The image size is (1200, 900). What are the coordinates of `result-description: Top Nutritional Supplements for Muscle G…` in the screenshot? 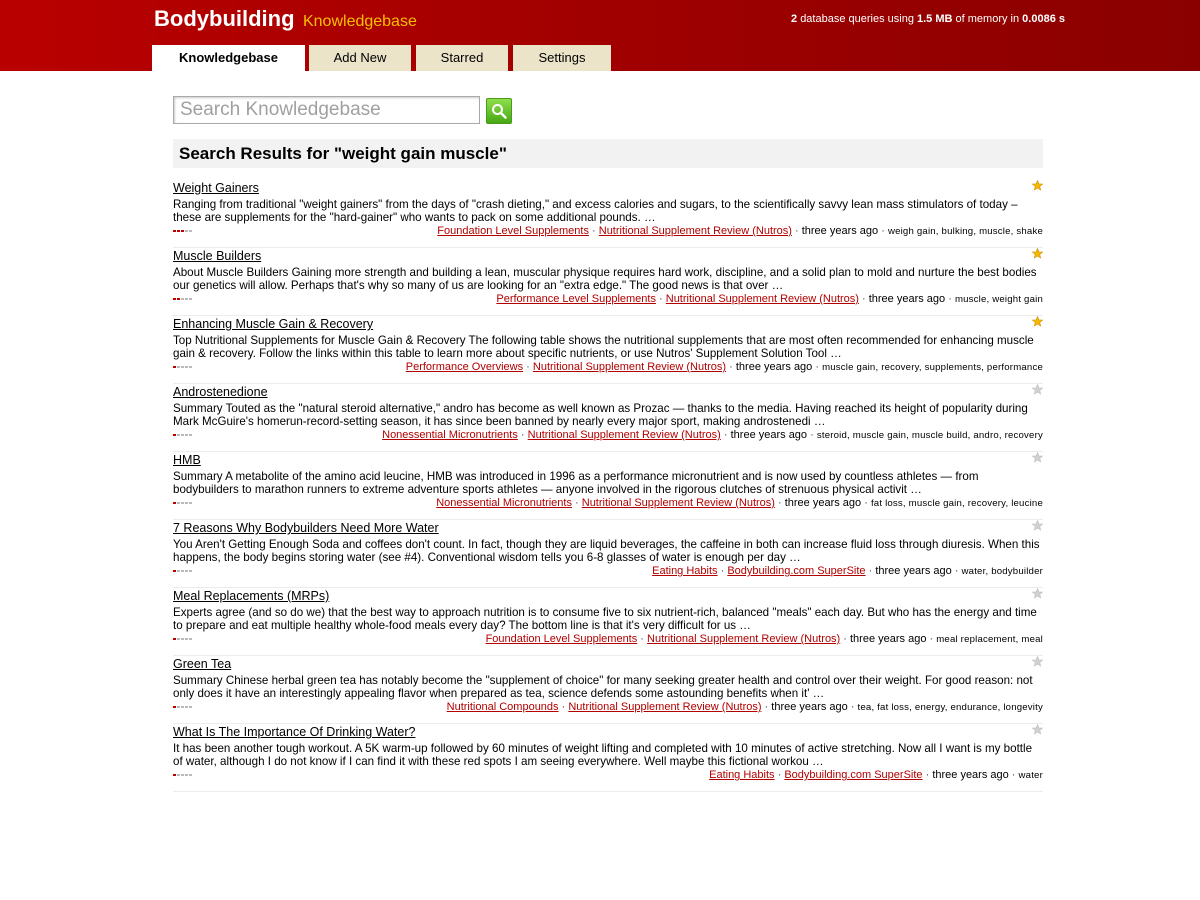 It's located at (603, 347).